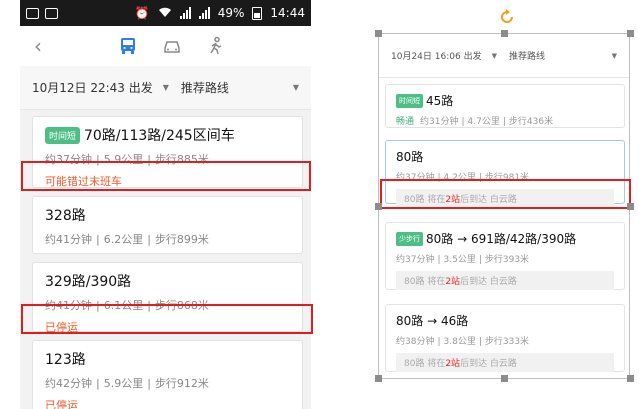 The width and height of the screenshot is (639, 409). I want to click on travel-mode-tabs, so click(172, 46).